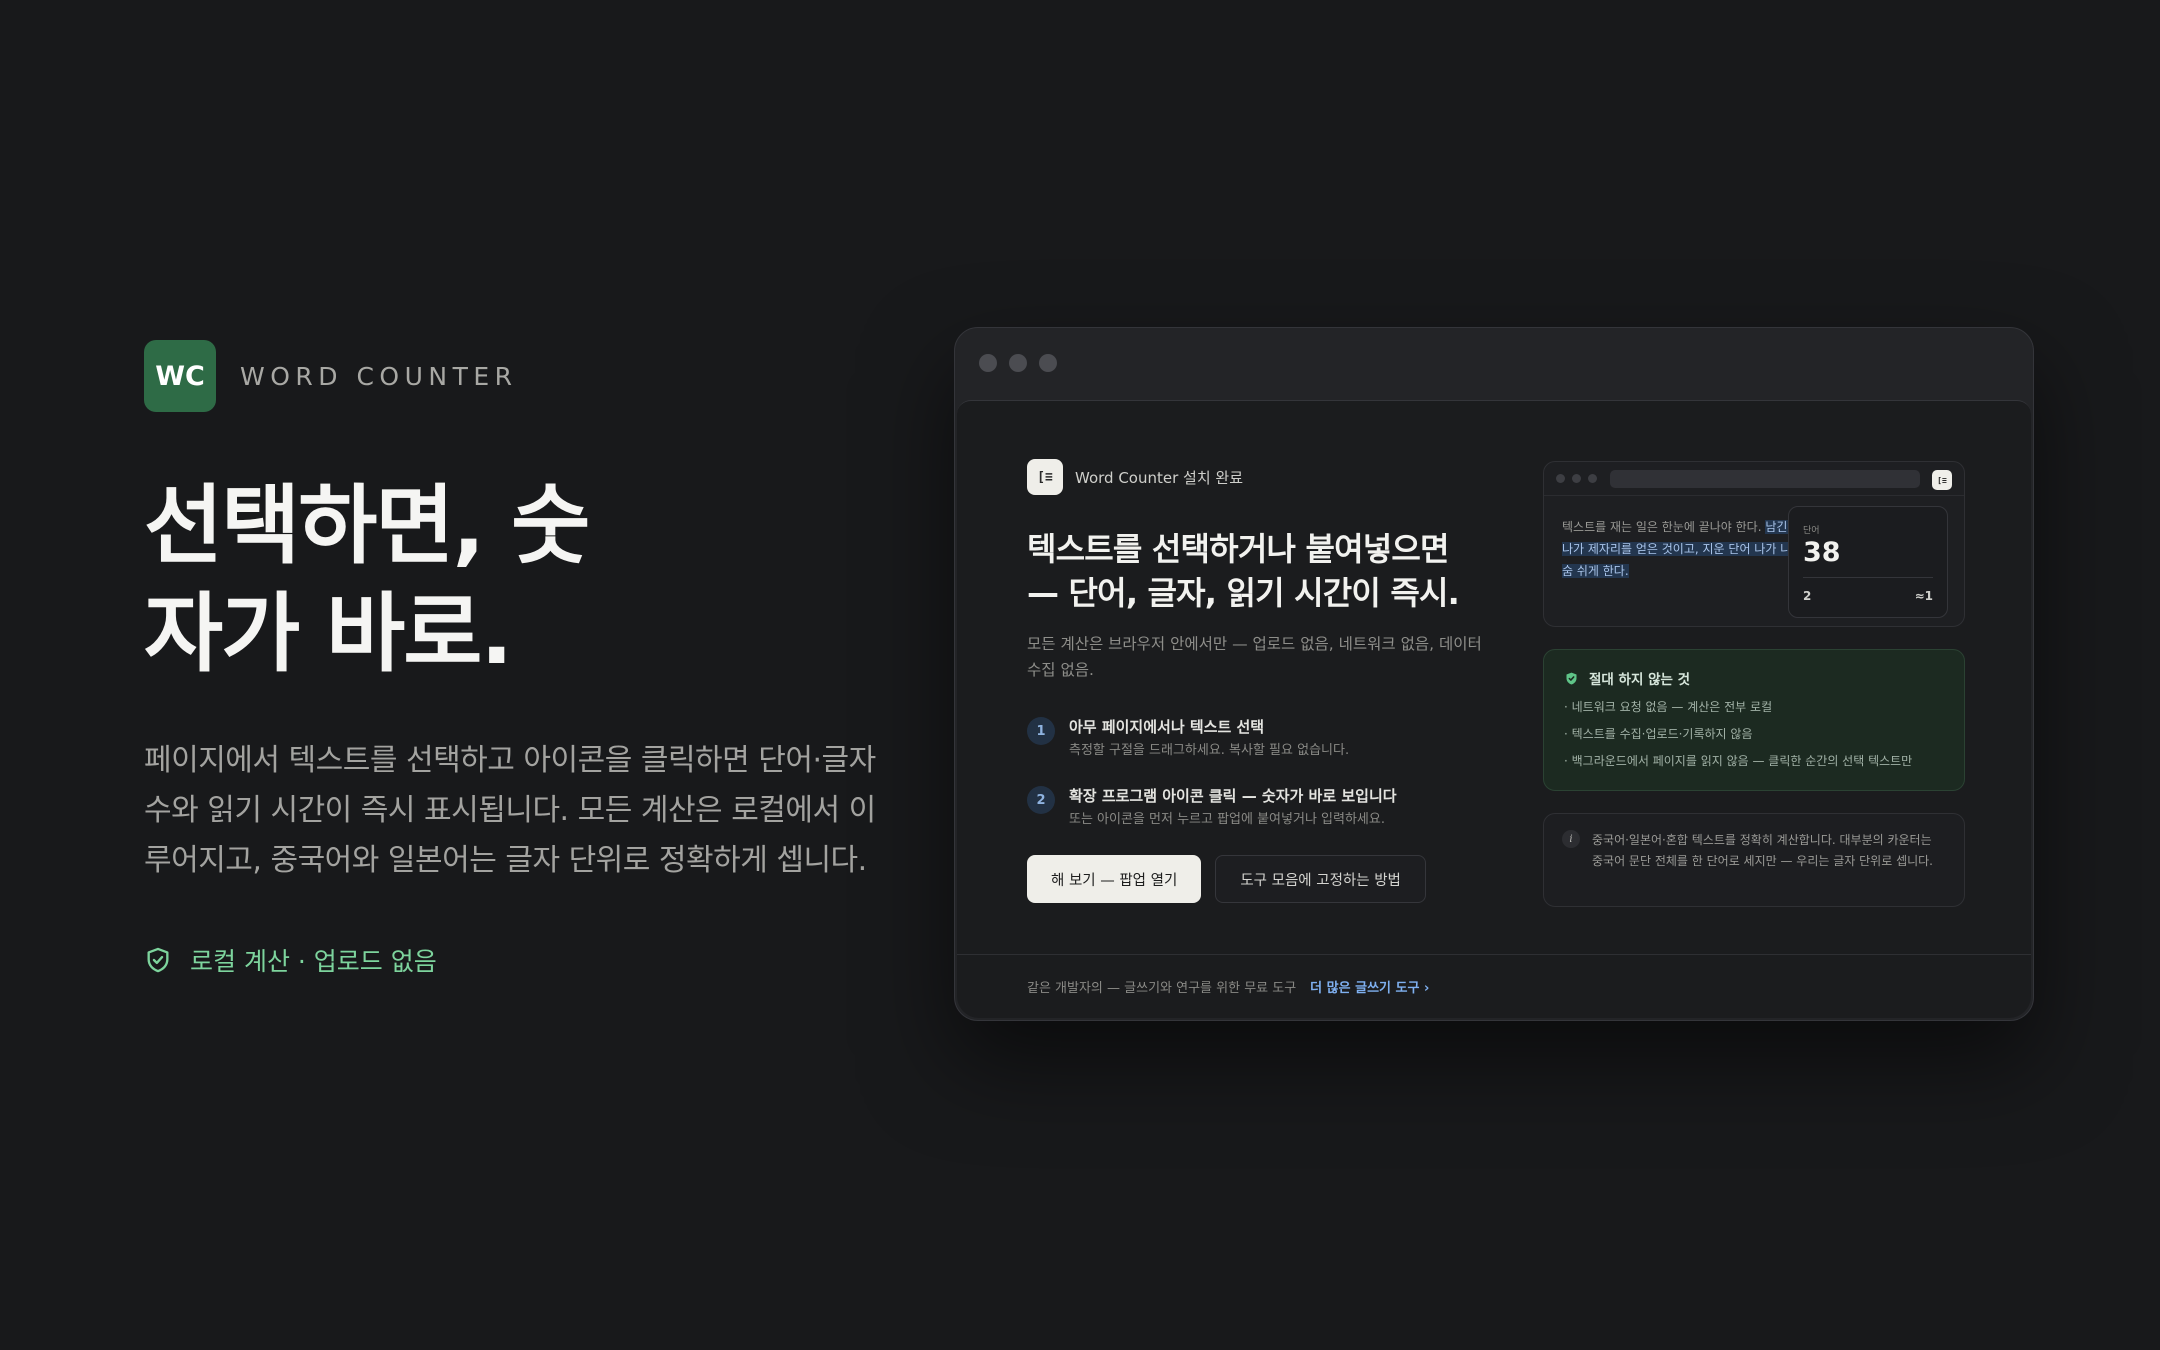 This screenshot has height=1350, width=2160. Describe the element at coordinates (1822, 552) in the screenshot. I see `count-value: 38` at that location.